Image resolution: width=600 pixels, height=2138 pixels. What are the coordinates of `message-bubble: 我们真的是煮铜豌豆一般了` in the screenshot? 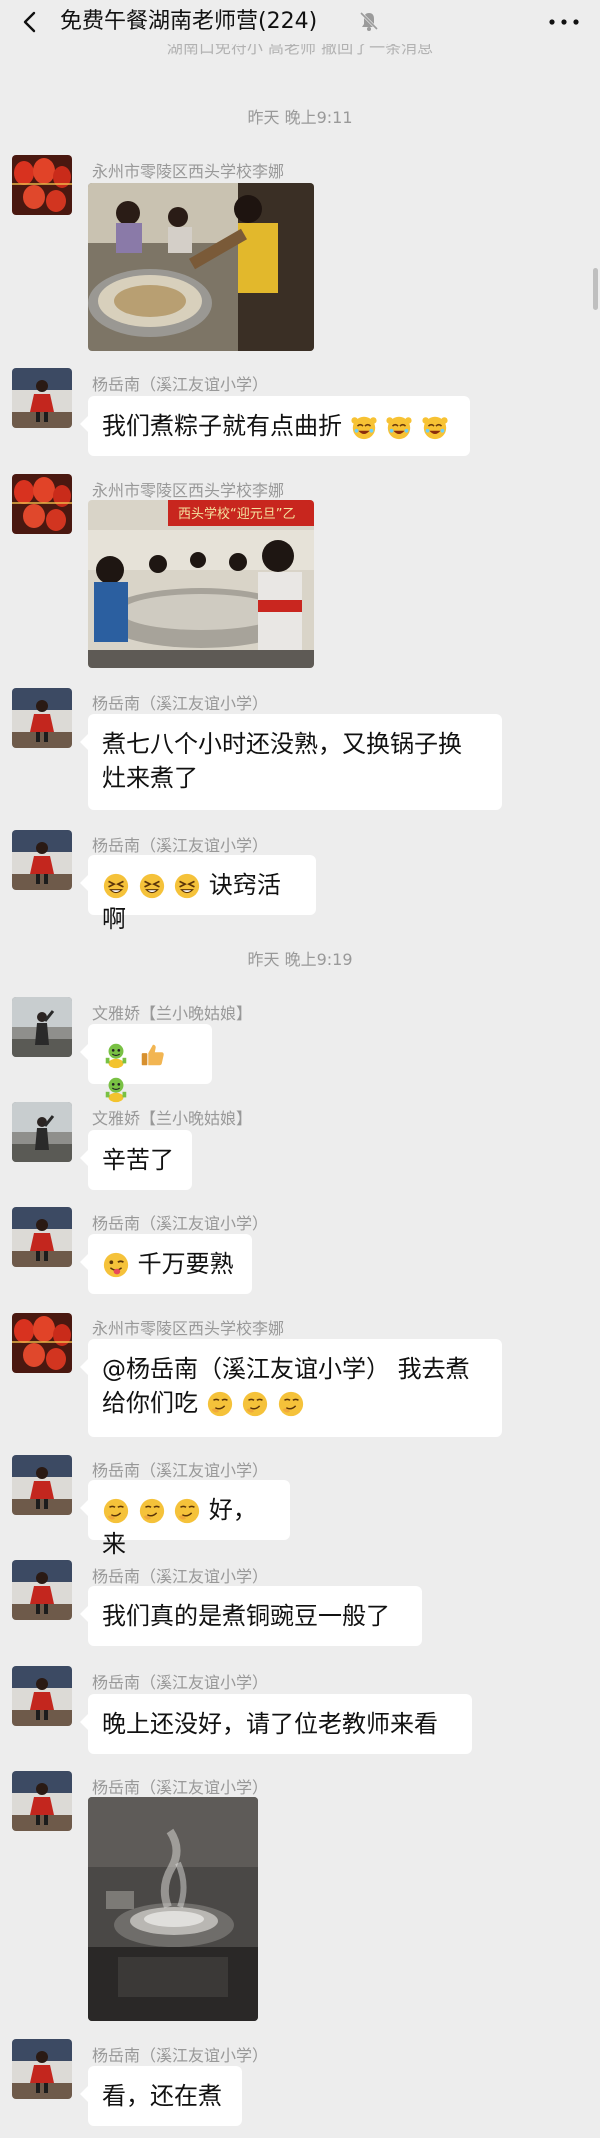 It's located at (251, 1616).